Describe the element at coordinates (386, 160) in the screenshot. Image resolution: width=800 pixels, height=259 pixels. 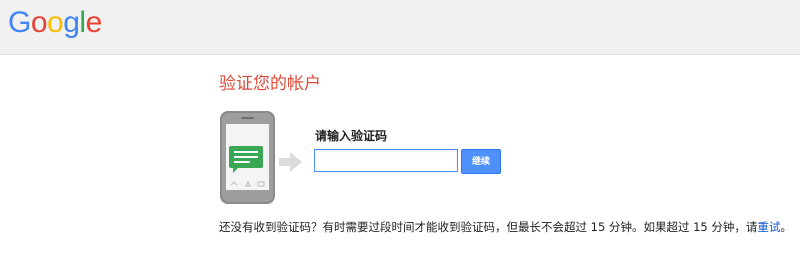
I see `verification-code-input` at that location.